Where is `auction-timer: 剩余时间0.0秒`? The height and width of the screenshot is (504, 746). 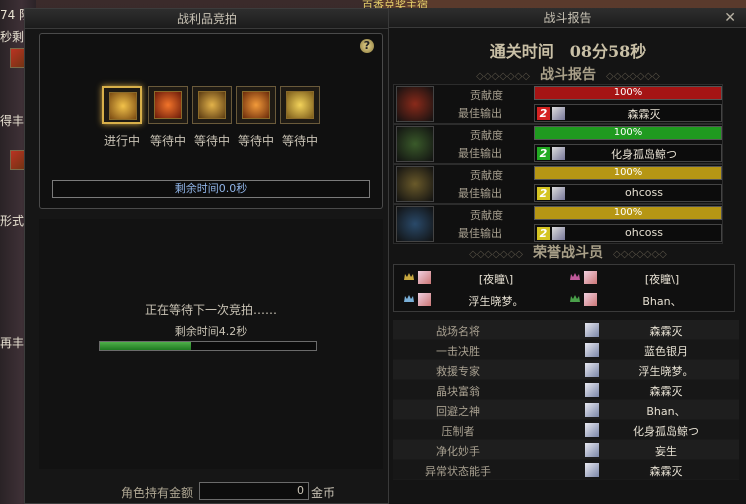
auction-timer: 剩余时间0.0秒 is located at coordinates (211, 189).